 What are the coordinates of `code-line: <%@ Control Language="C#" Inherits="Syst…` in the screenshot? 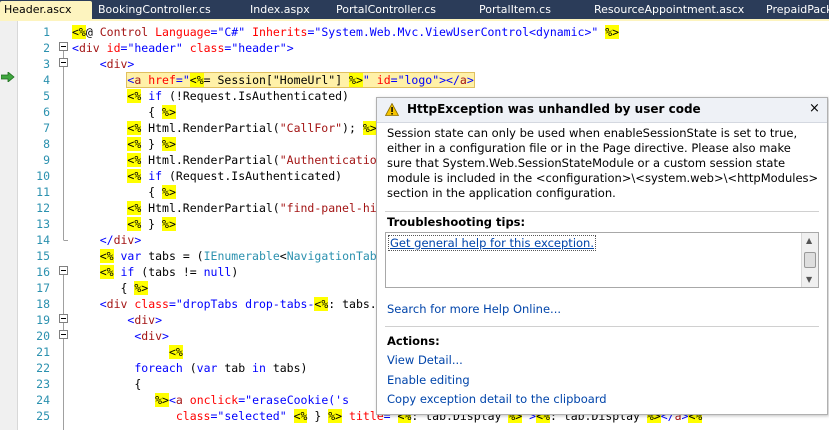 It's located at (346, 32).